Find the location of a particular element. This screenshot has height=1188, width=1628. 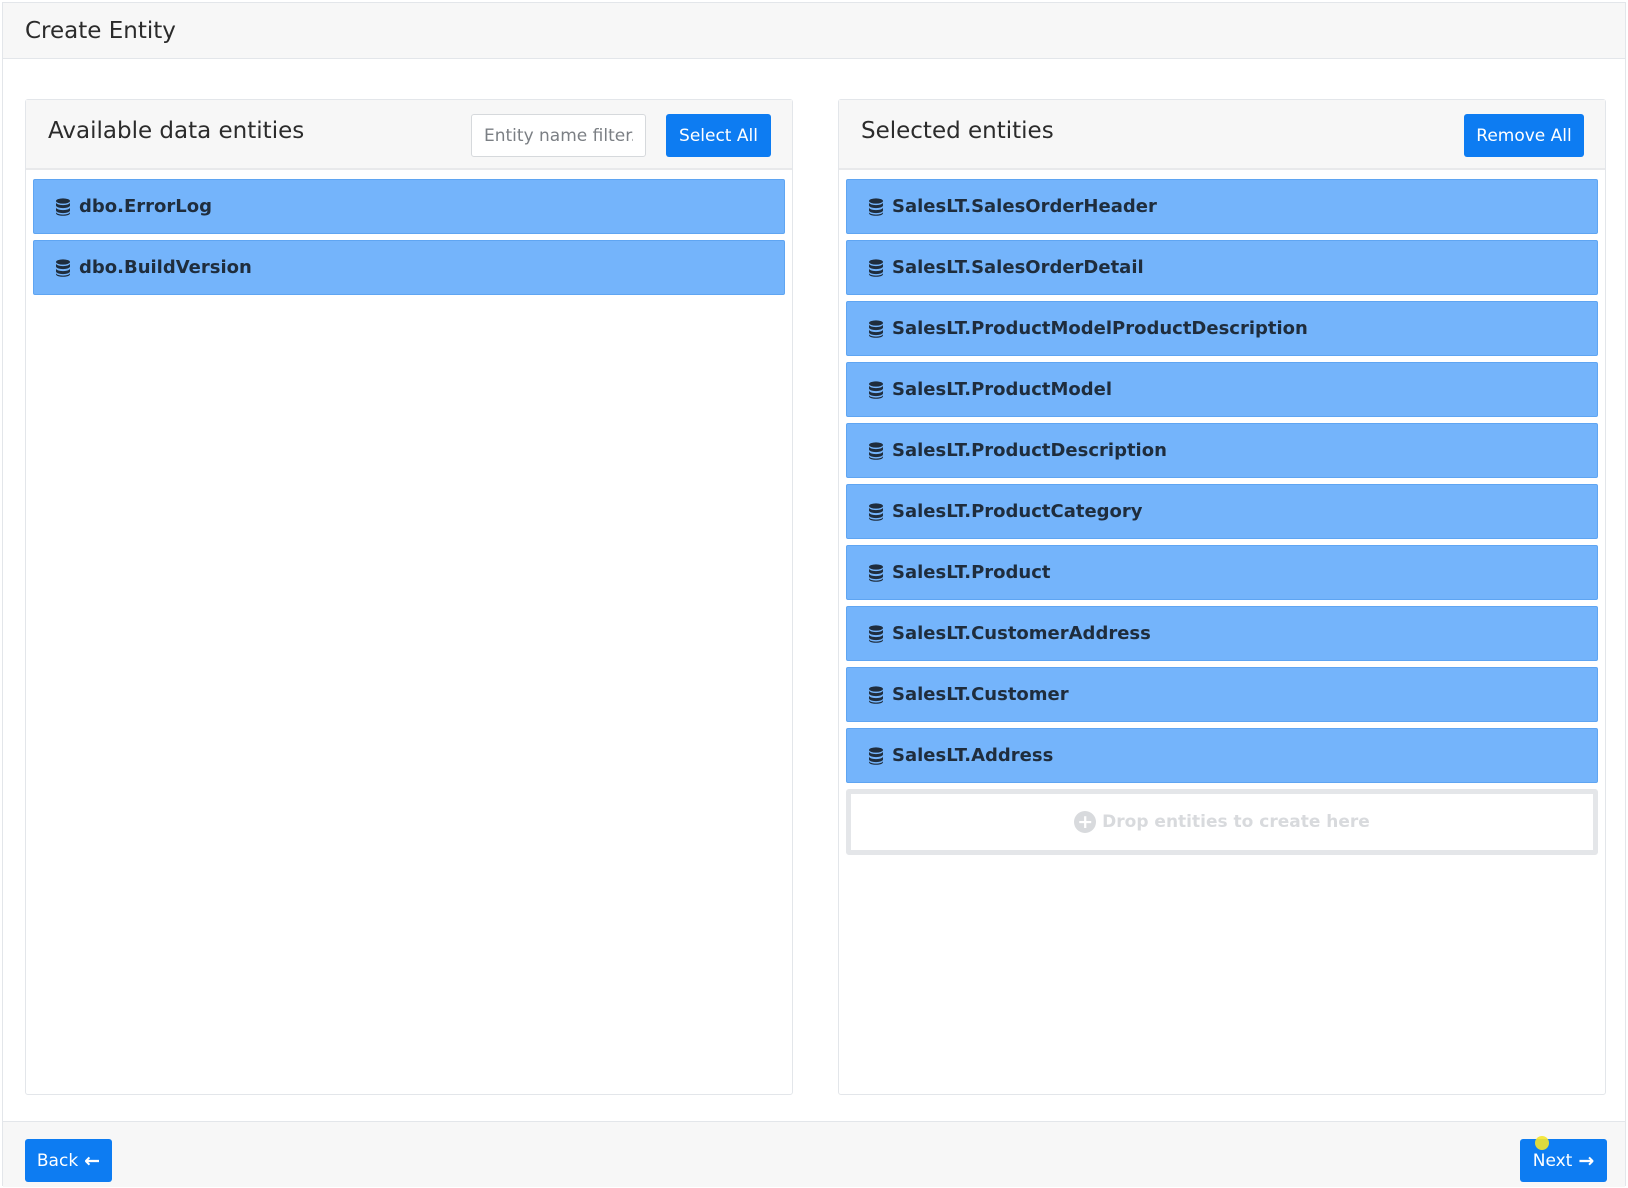

dialog-title: Create Entity is located at coordinates (100, 31).